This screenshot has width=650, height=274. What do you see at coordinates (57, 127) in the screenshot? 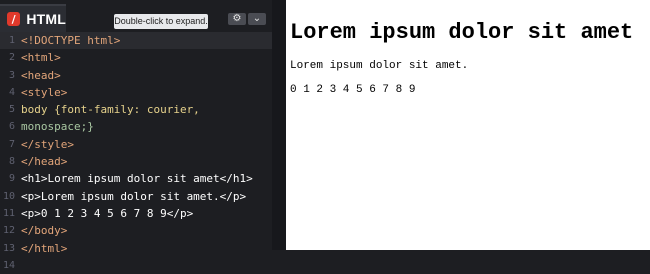
I see `code-text: monospace;}` at bounding box center [57, 127].